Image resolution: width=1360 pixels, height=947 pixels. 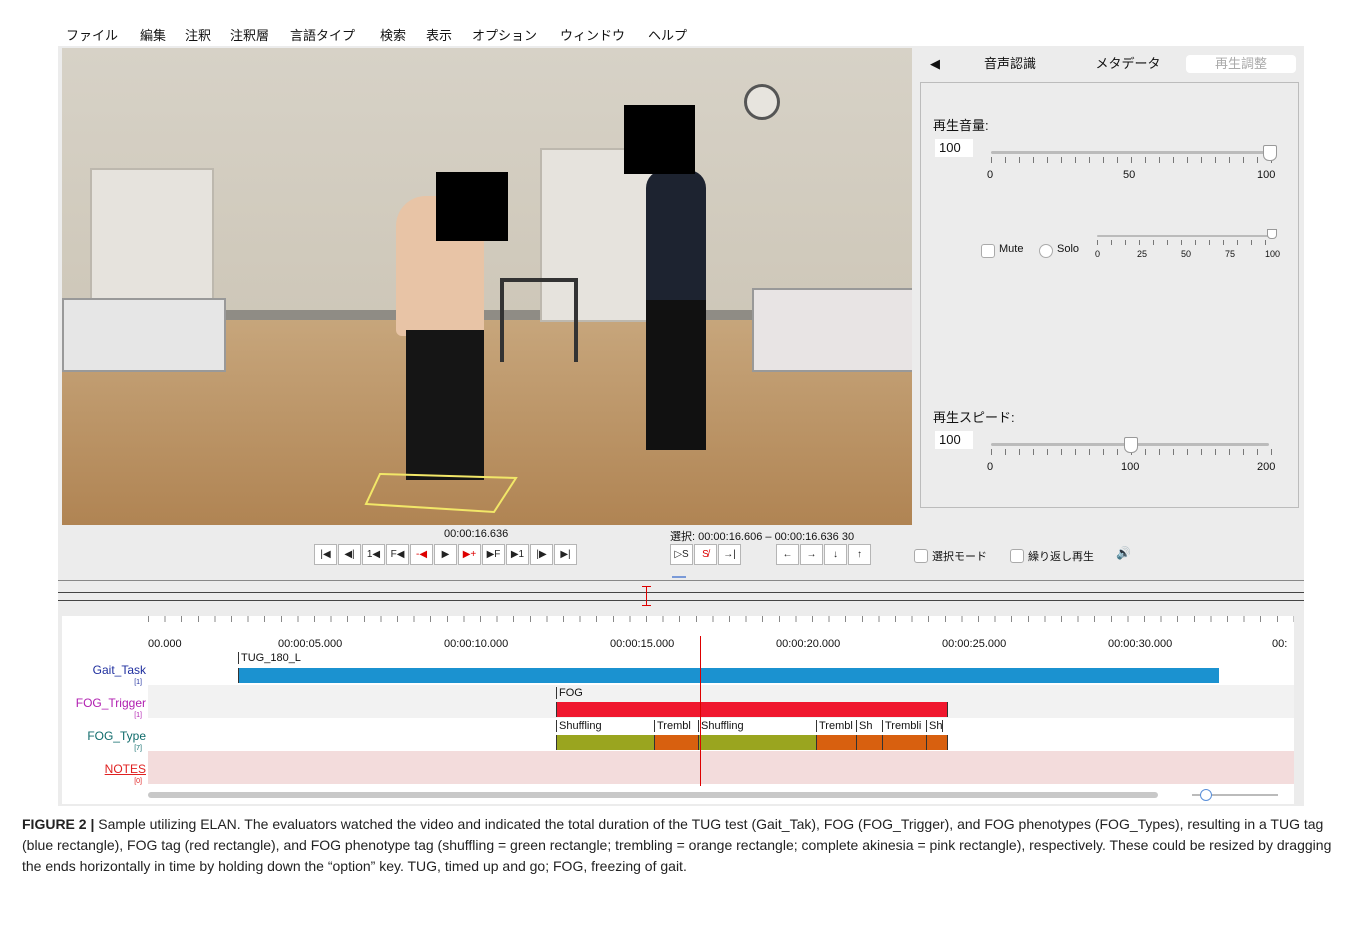 What do you see at coordinates (421, 554) in the screenshot?
I see `previous-pixel-button: -◀` at bounding box center [421, 554].